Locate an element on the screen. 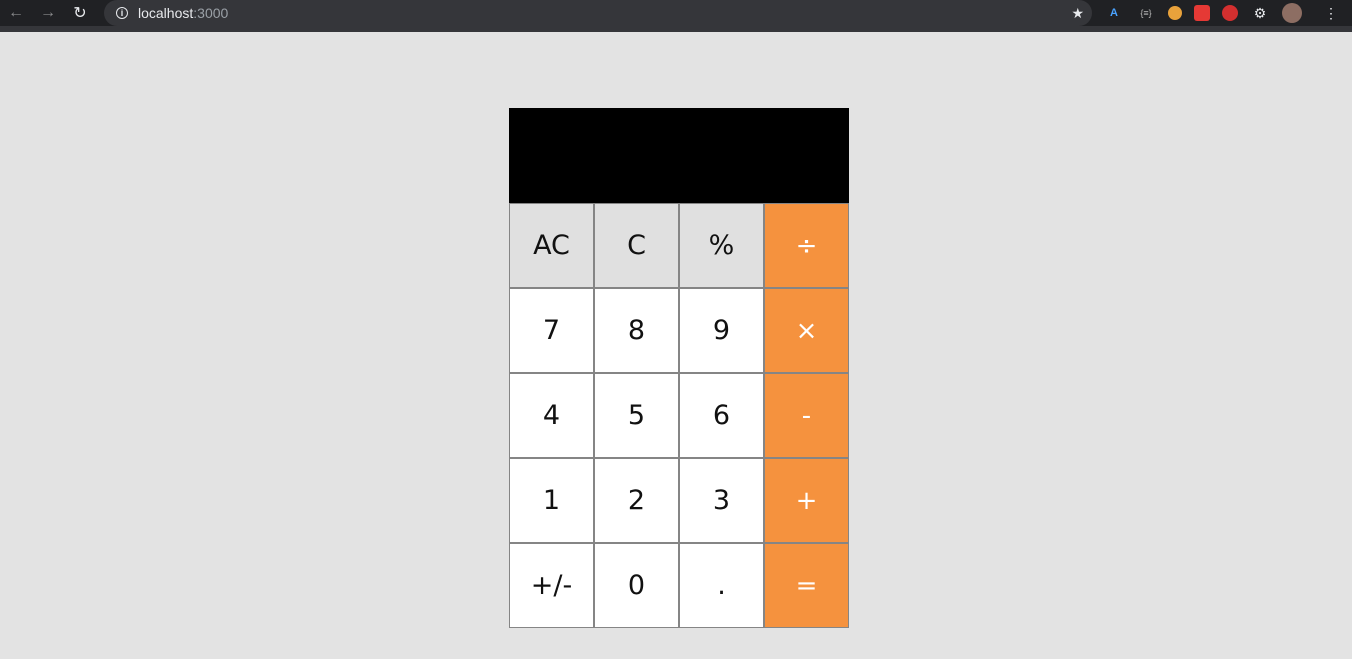 This screenshot has width=1352, height=659. owl-extension-icon is located at coordinates (1175, 13).